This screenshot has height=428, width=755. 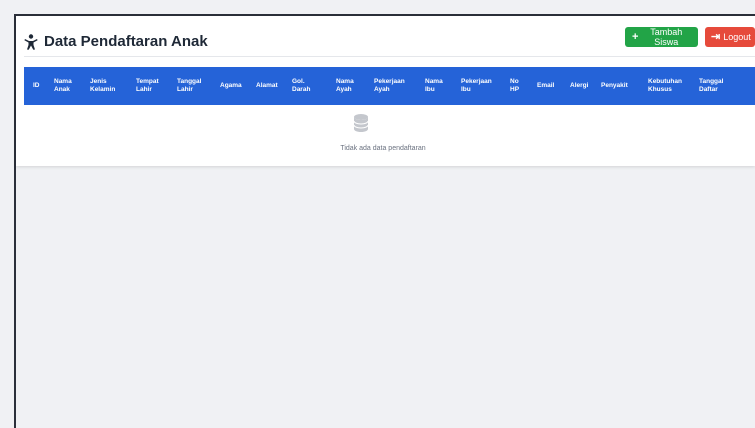 I want to click on page-title: Data Pendaftaran Anak, so click(x=116, y=41).